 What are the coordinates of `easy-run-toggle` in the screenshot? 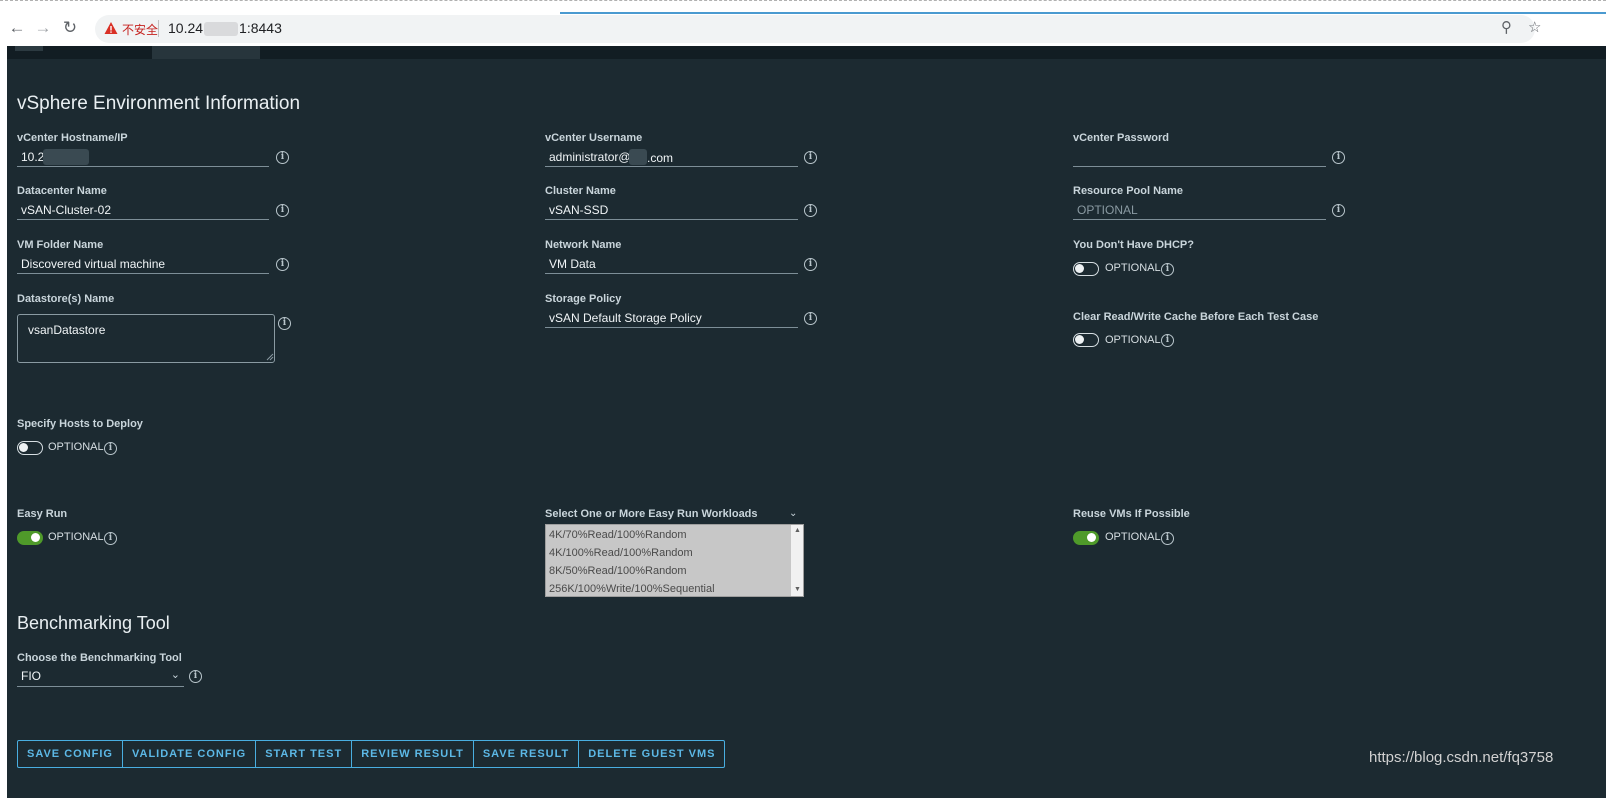 It's located at (30, 538).